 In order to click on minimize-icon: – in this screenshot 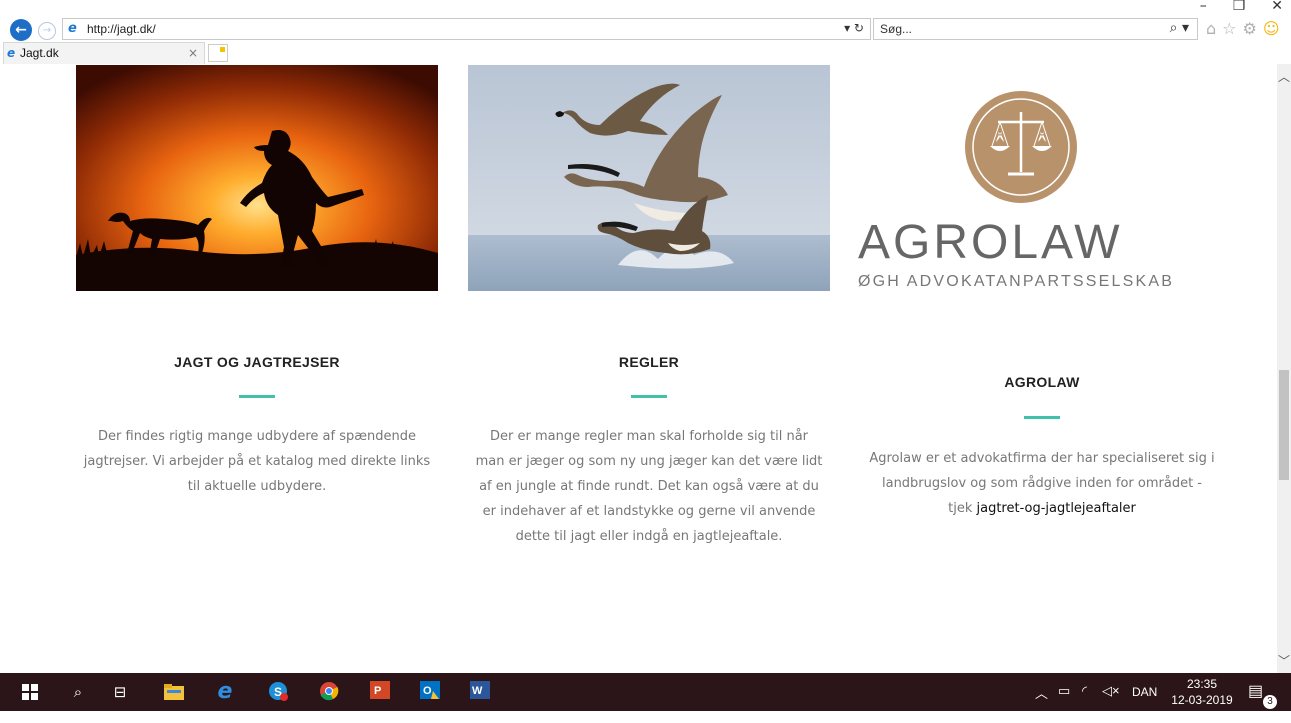, I will do `click(1203, 7)`.